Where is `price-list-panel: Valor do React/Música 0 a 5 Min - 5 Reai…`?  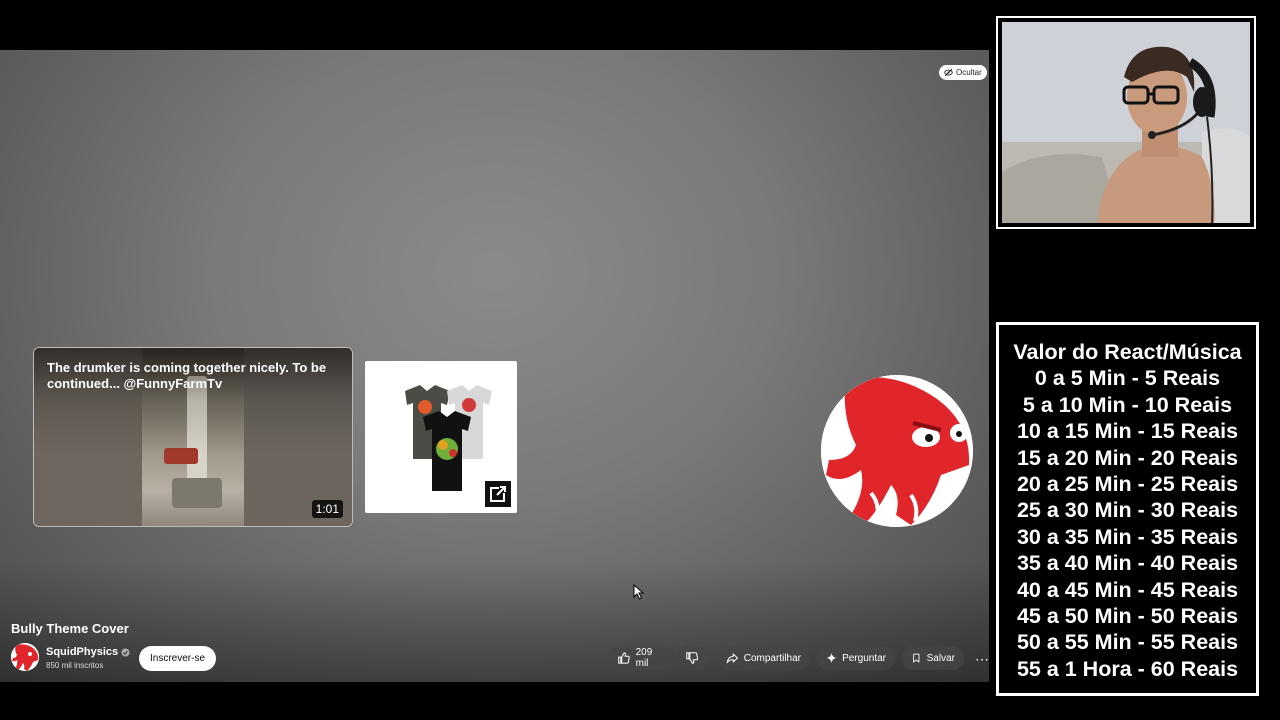
price-list-panel: Valor do React/Música 0 a 5 Min - 5 Reai… is located at coordinates (1127, 509).